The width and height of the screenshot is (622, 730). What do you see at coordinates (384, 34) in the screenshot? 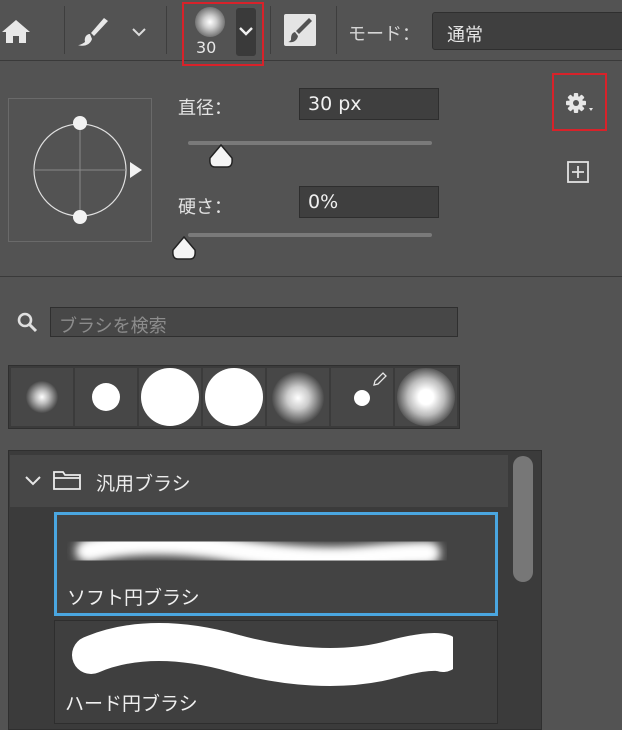
I see `mode-label: モード：` at bounding box center [384, 34].